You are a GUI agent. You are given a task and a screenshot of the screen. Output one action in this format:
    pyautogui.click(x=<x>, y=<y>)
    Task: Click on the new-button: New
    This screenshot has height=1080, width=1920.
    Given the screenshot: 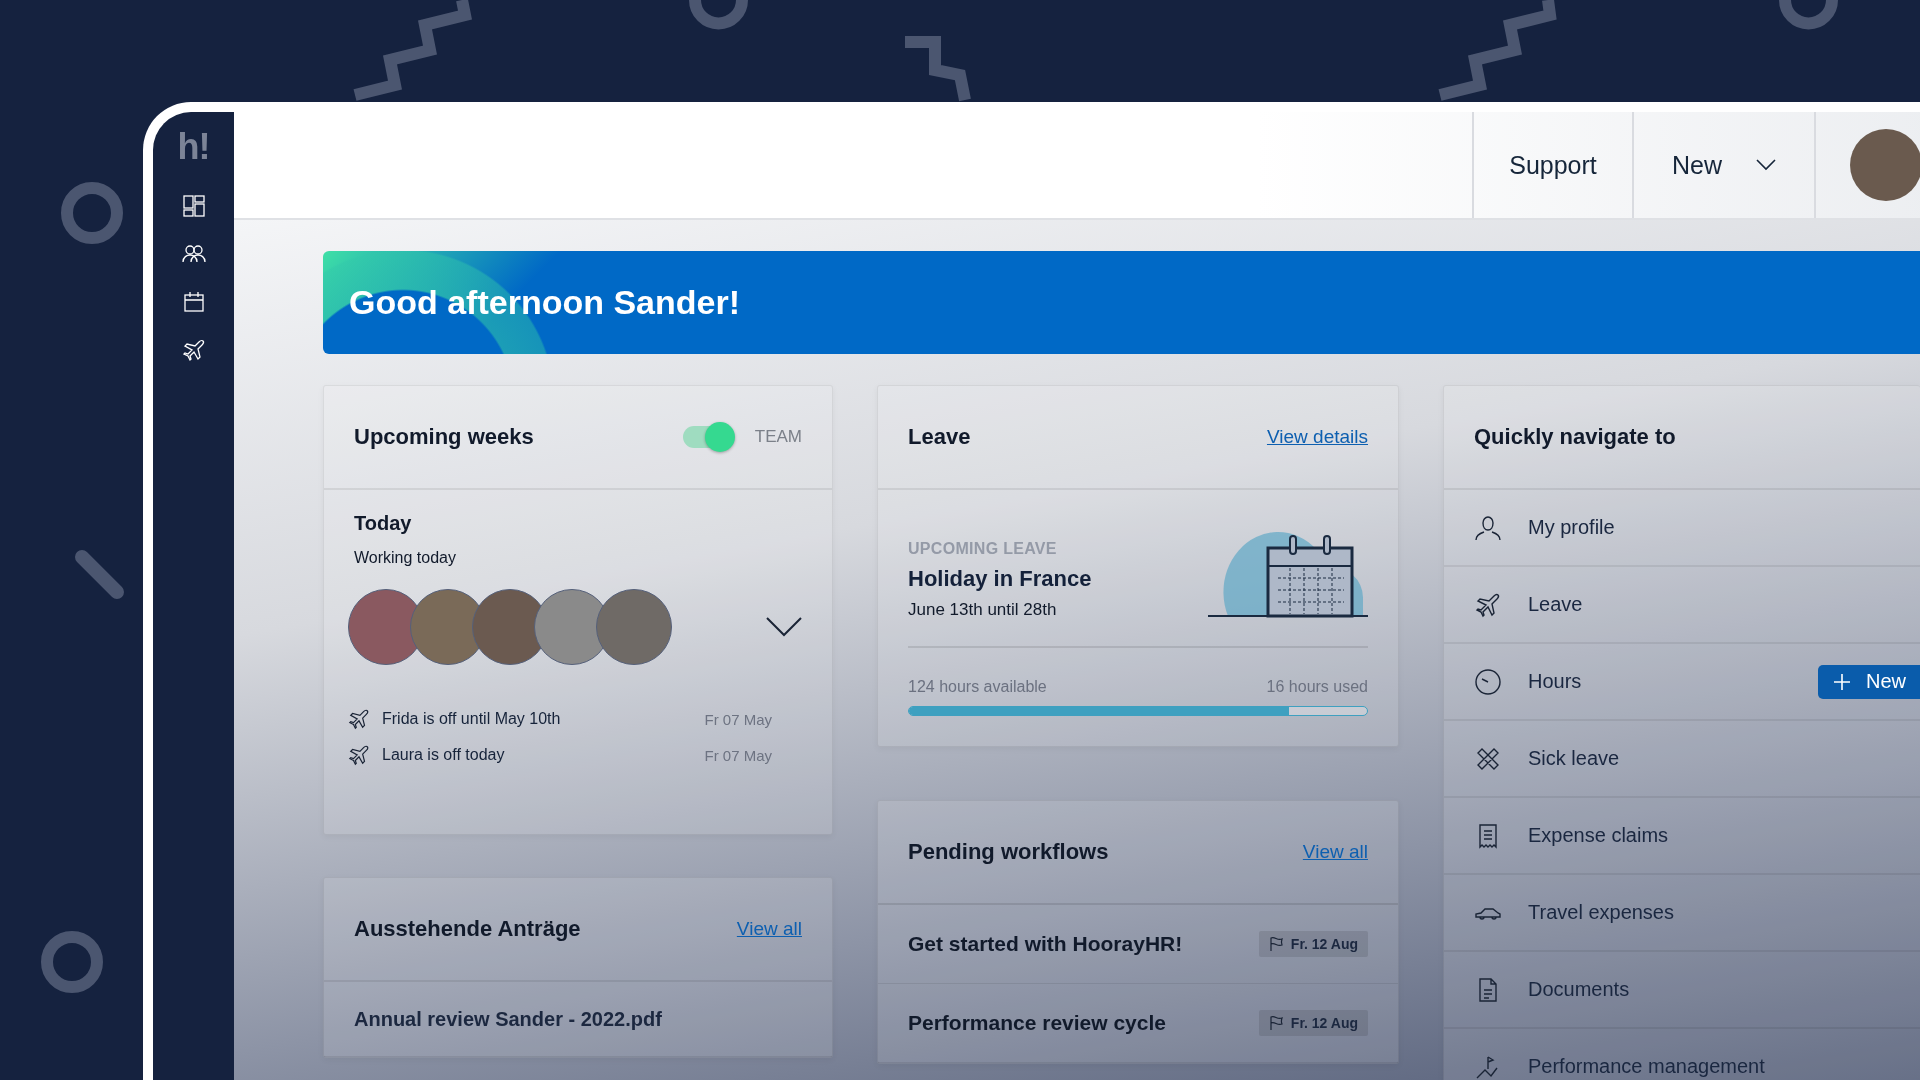 What is the action you would take?
    pyautogui.click(x=1869, y=681)
    